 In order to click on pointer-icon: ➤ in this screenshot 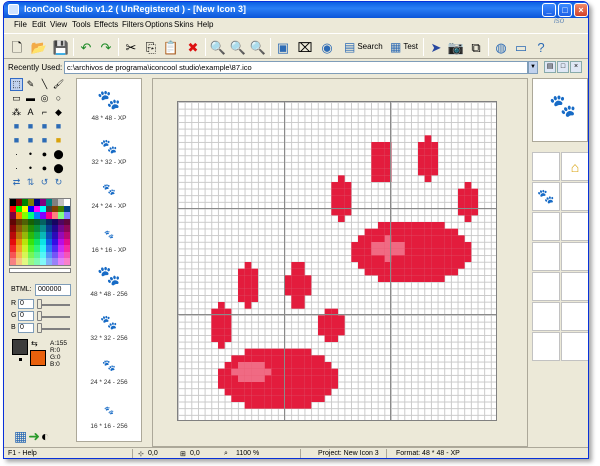, I will do `click(436, 47)`.